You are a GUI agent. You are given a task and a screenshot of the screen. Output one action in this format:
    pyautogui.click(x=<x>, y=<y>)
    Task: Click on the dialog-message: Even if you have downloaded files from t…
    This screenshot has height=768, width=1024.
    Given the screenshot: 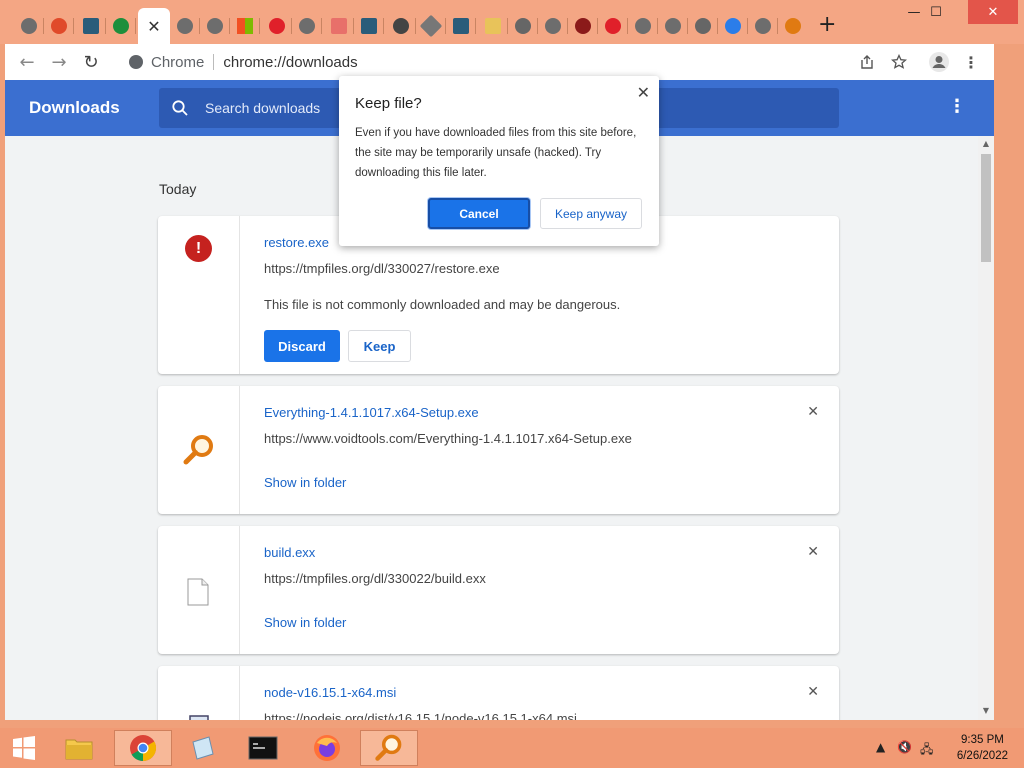 What is the action you would take?
    pyautogui.click(x=496, y=153)
    